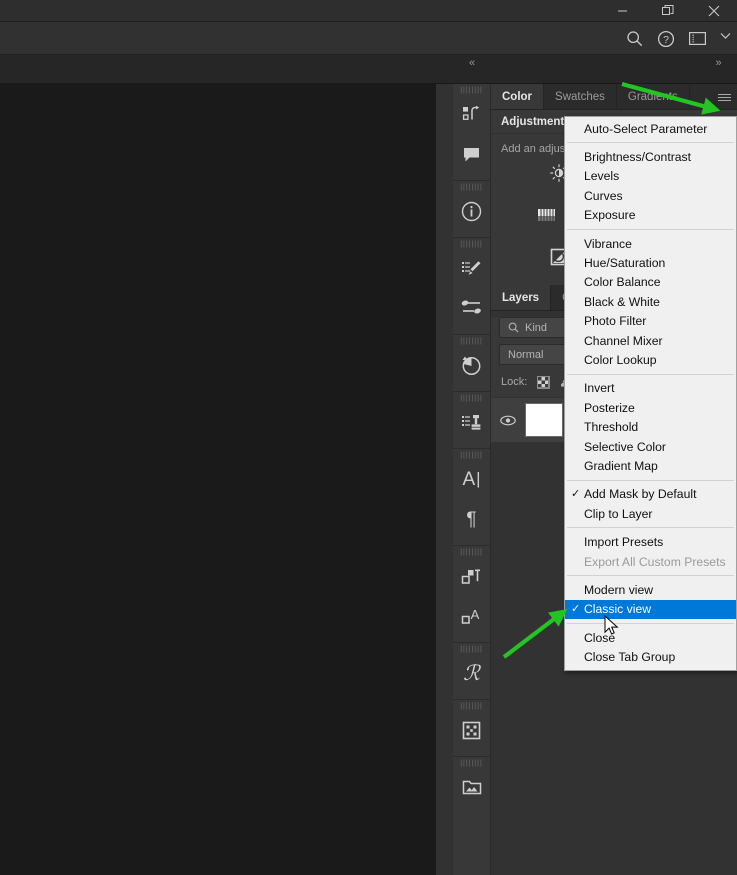 The image size is (737, 875). Describe the element at coordinates (471, 787) in the screenshot. I see `shapes-icon` at that location.